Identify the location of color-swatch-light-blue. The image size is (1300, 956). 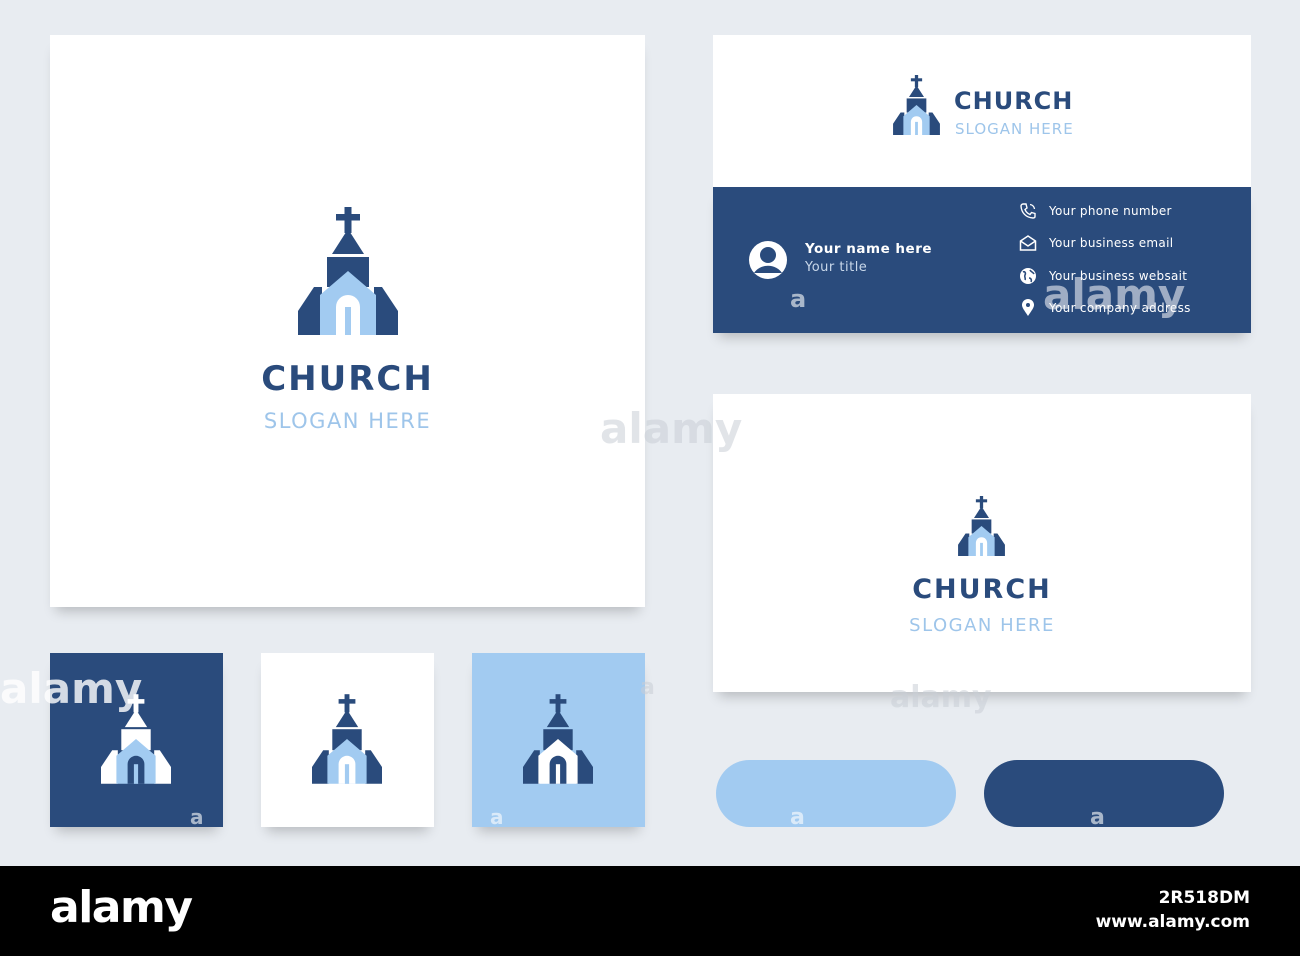
(836, 793).